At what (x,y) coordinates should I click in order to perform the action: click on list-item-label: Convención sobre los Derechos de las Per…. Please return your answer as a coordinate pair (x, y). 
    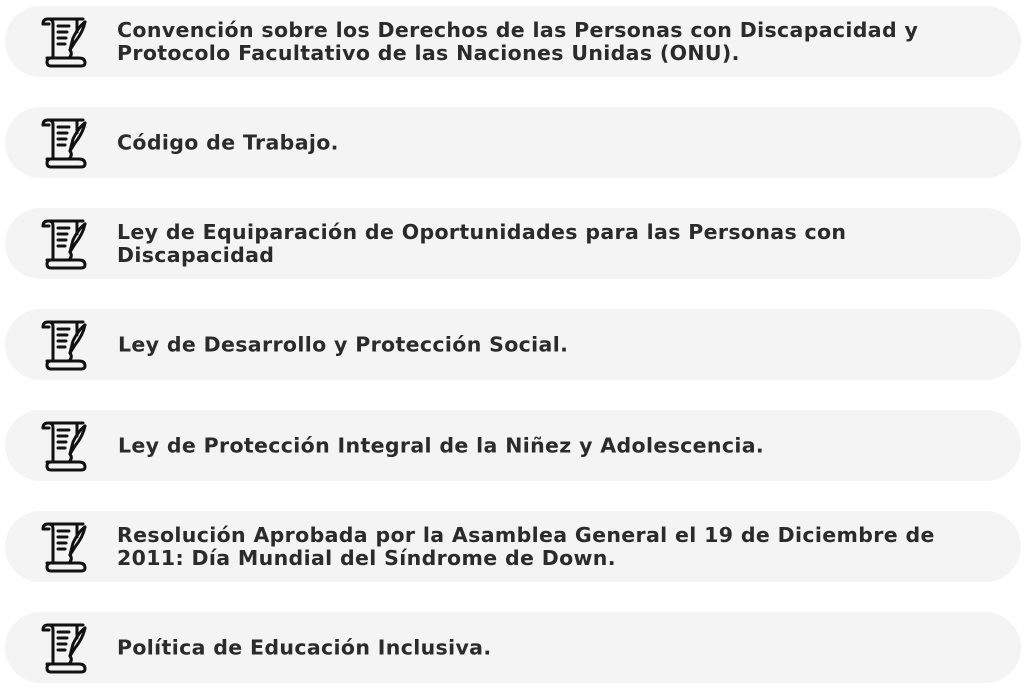
    Looking at the image, I should click on (518, 41).